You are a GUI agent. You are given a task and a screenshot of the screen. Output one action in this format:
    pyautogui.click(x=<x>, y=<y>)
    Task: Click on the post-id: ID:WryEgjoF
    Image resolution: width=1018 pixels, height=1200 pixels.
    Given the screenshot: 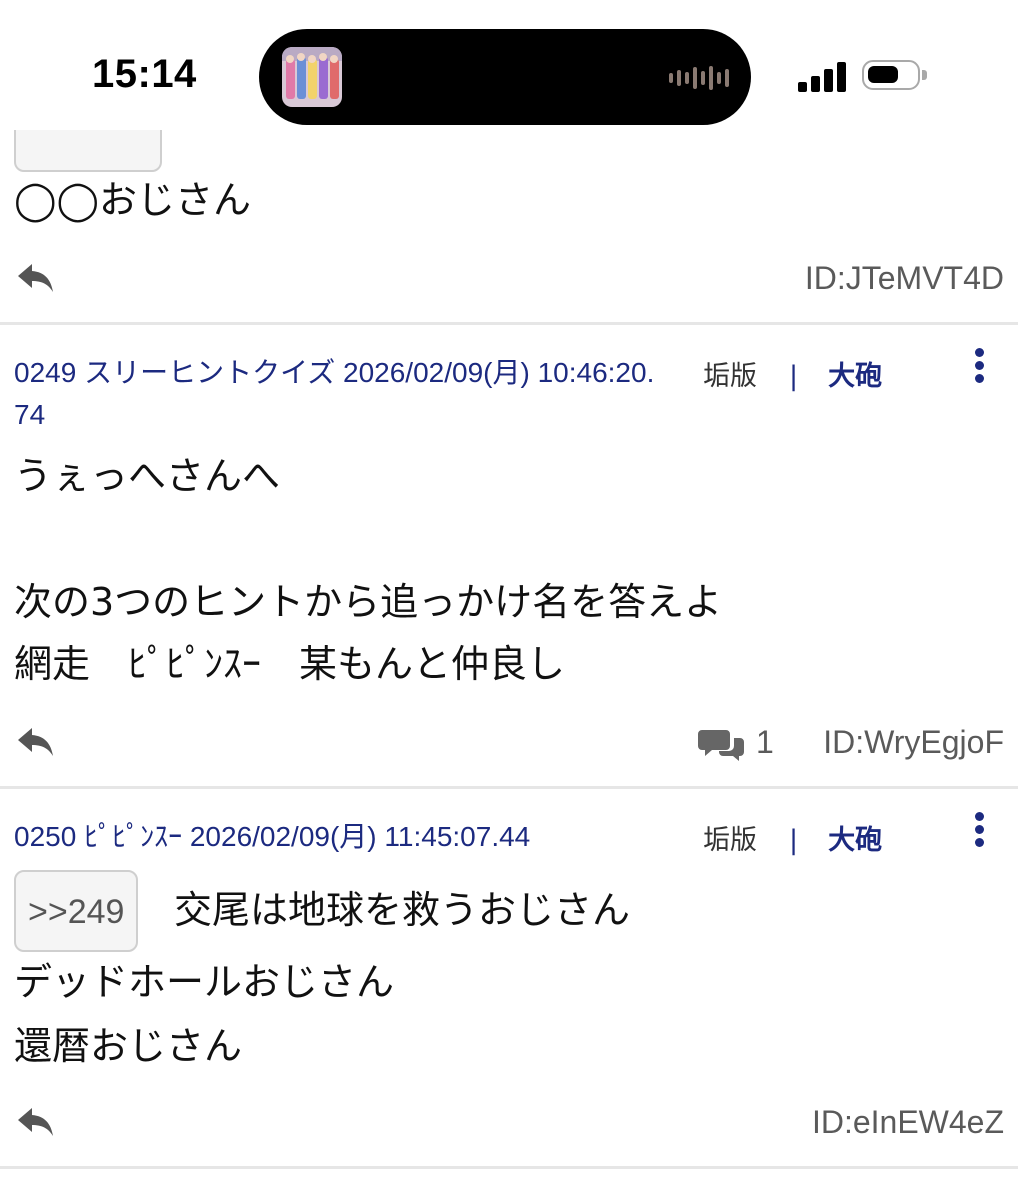 What is the action you would take?
    pyautogui.click(x=913, y=742)
    